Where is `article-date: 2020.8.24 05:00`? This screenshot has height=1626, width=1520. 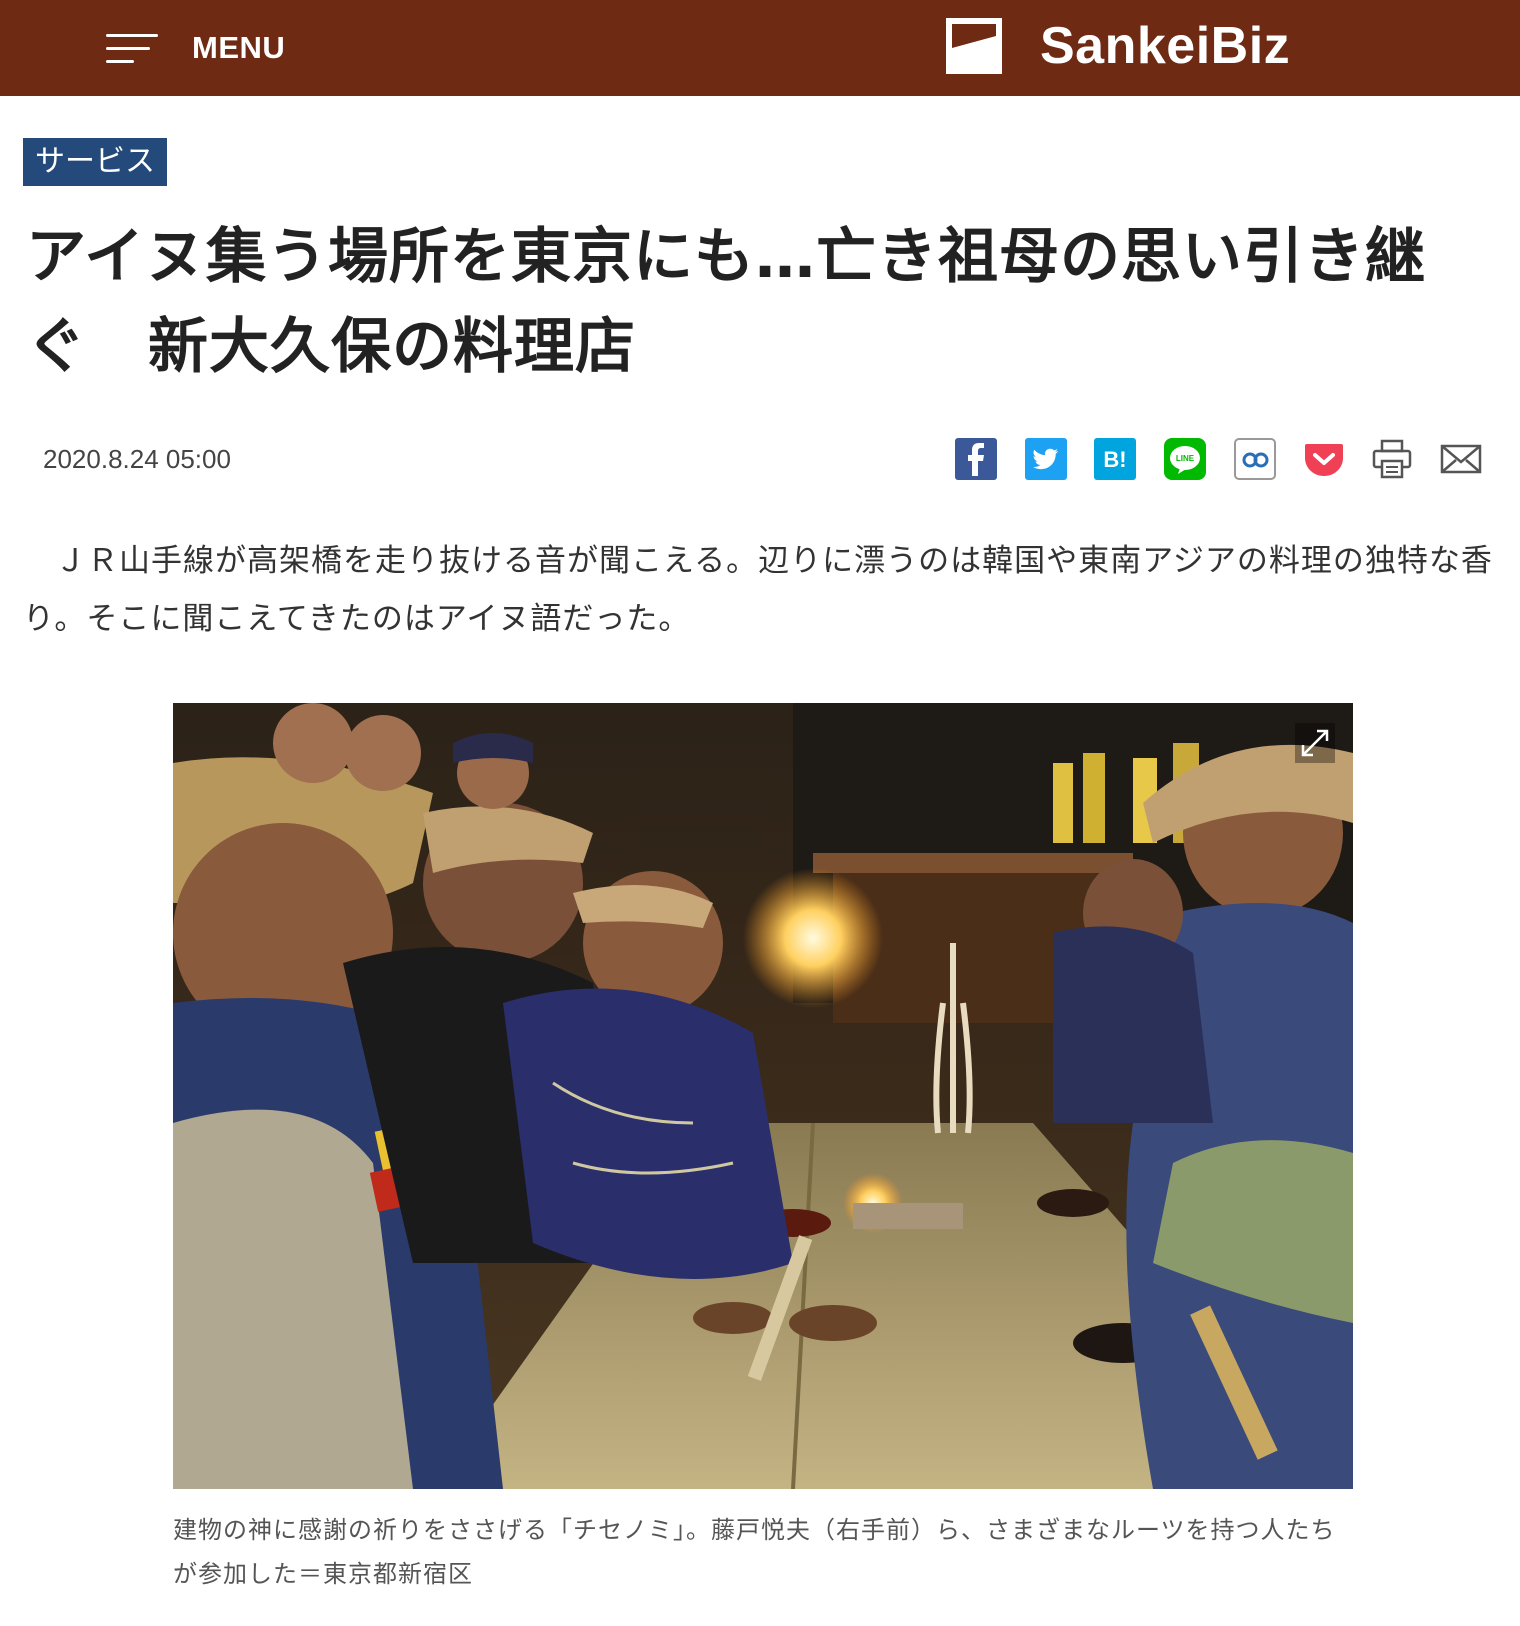
article-date: 2020.8.24 05:00 is located at coordinates (137, 459).